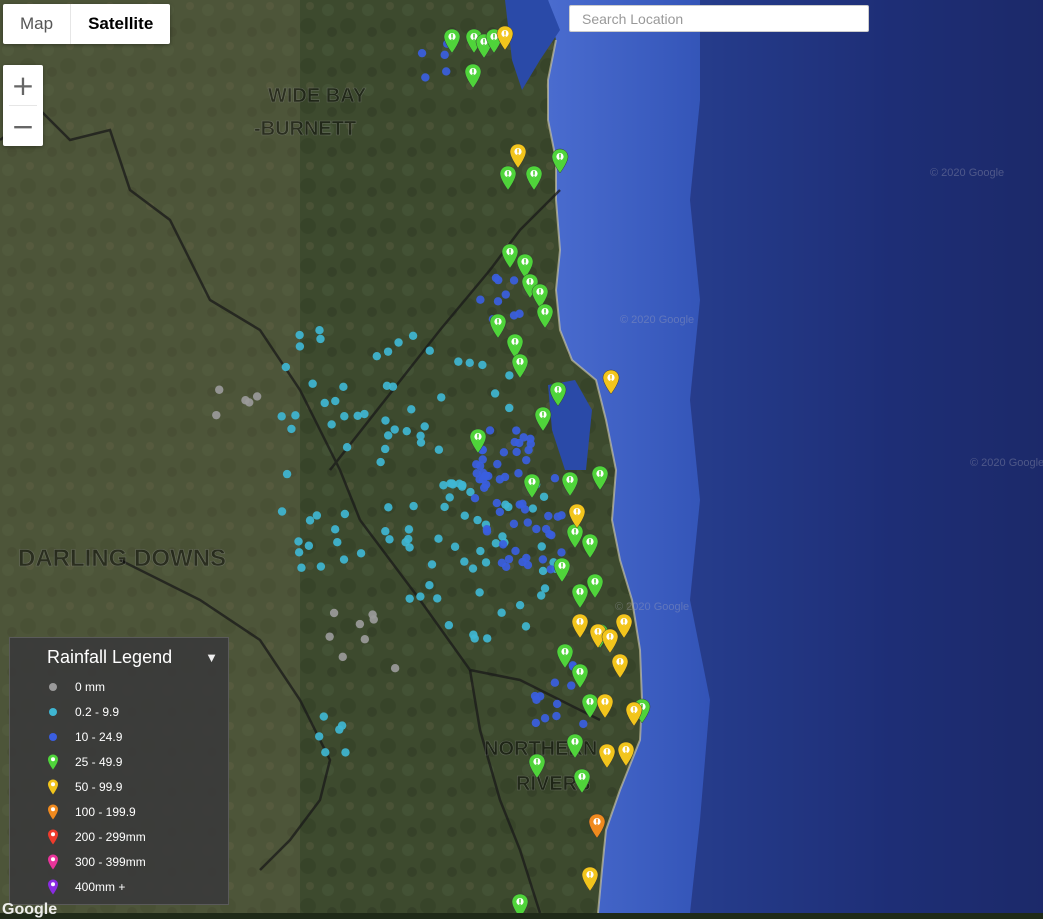 This screenshot has width=1043, height=919. I want to click on legend-header: Rainfall Legend ▼, so click(119, 656).